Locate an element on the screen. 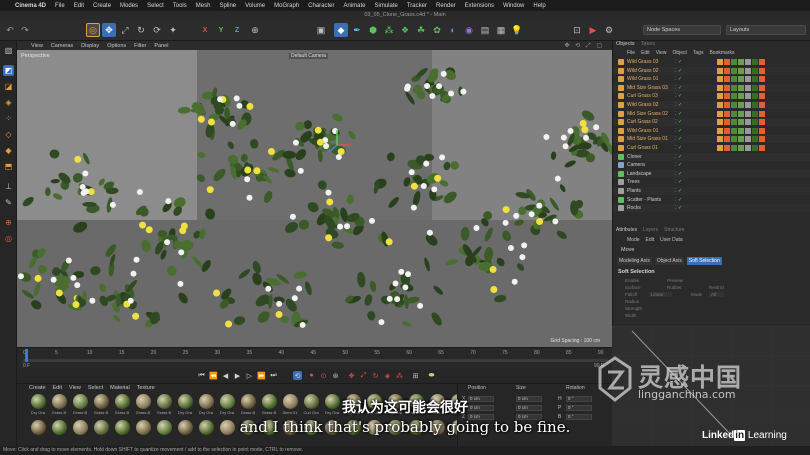 The height and width of the screenshot is (455, 810). render-region-icon: ⊡ is located at coordinates (577, 30).